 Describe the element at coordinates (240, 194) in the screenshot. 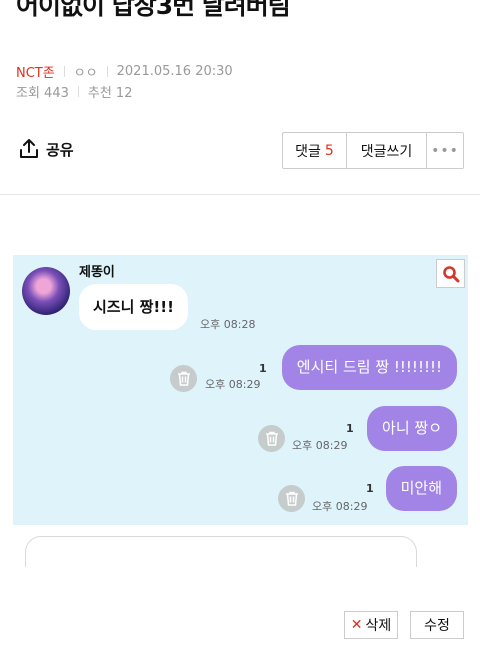

I see `section-divider` at that location.